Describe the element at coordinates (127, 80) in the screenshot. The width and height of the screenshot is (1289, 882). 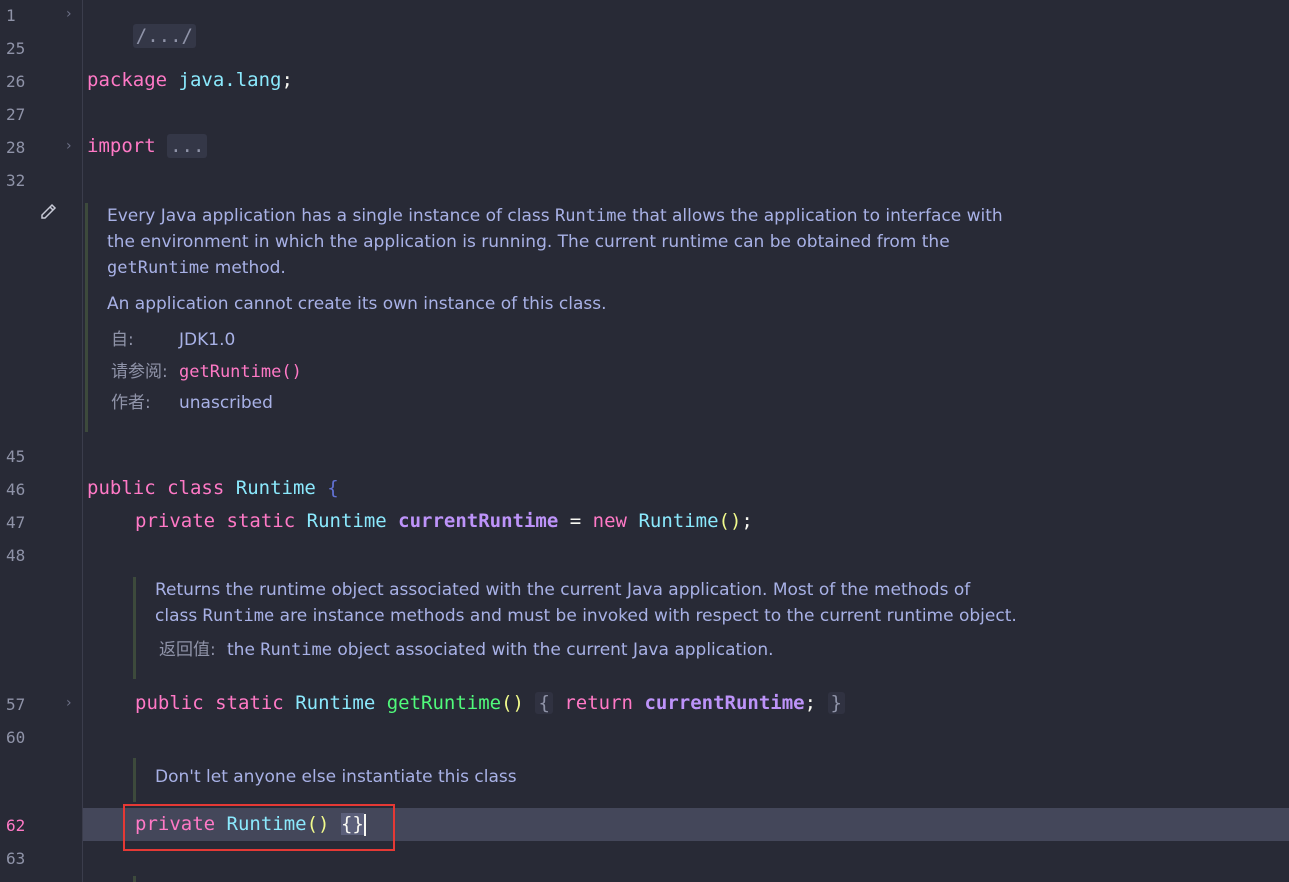
I see `keyword-package: package` at that location.